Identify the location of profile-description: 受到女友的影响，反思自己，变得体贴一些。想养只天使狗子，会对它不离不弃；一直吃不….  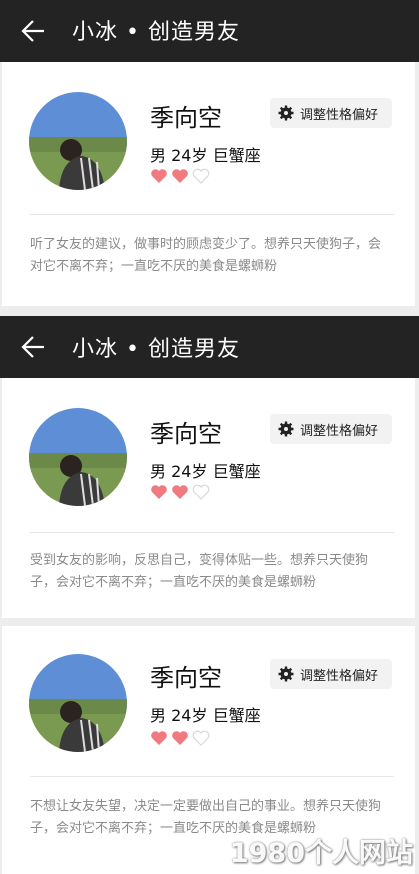
(199, 571).